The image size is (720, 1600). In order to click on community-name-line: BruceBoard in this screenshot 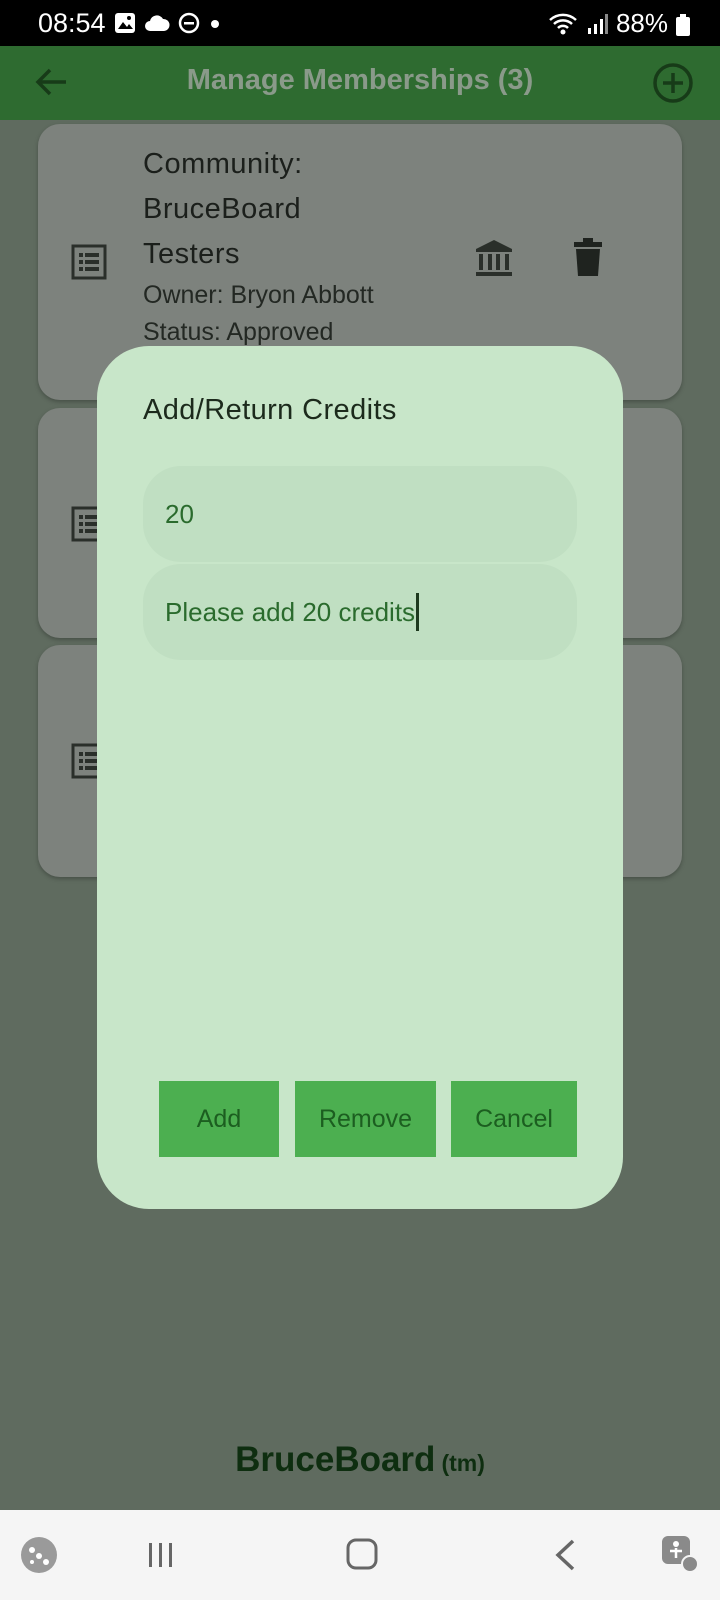, I will do `click(222, 209)`.